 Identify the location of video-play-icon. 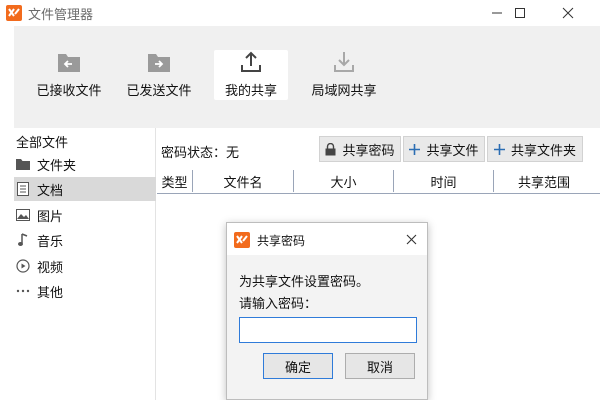
(23, 266).